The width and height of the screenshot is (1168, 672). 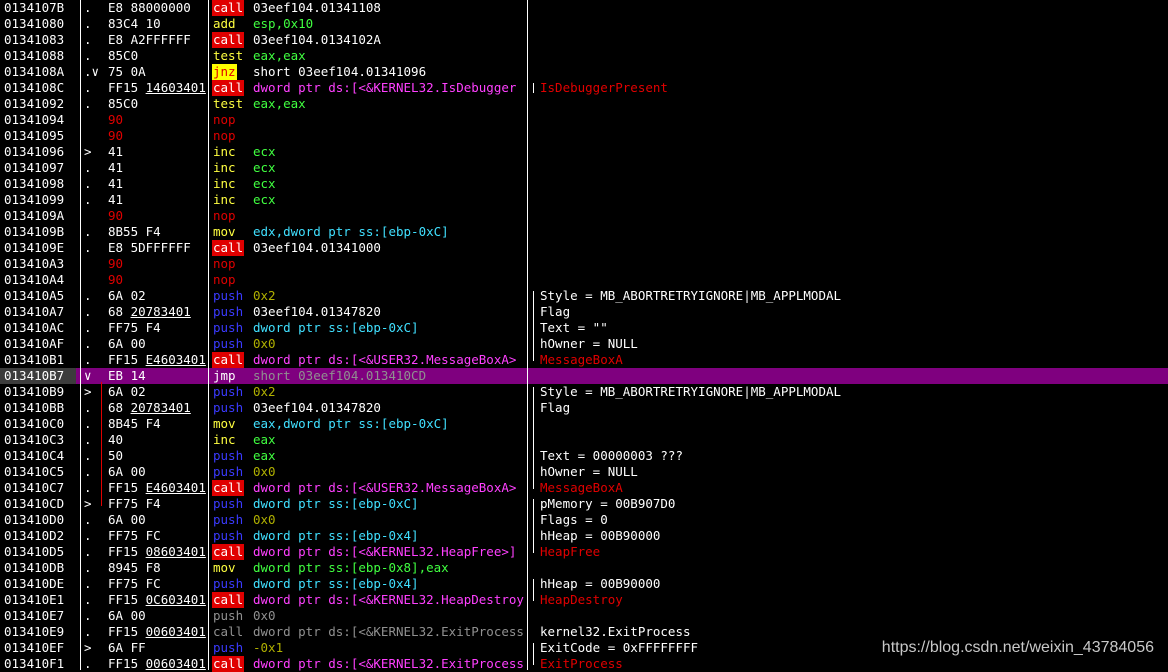 I want to click on operands-cell: ecx, so click(x=264, y=199).